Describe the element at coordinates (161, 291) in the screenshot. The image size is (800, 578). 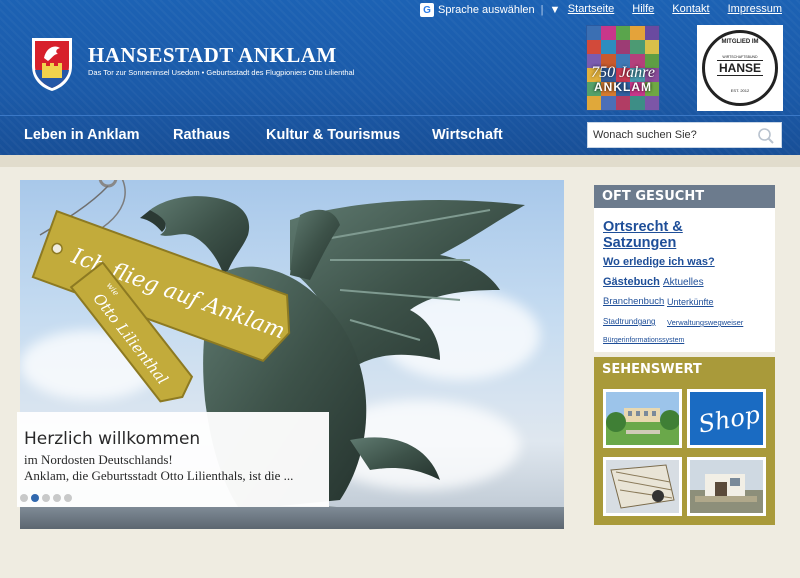
I see `hero-tag-graphic: Ich flieg auf Anklam wie Otto Lilienthal` at that location.